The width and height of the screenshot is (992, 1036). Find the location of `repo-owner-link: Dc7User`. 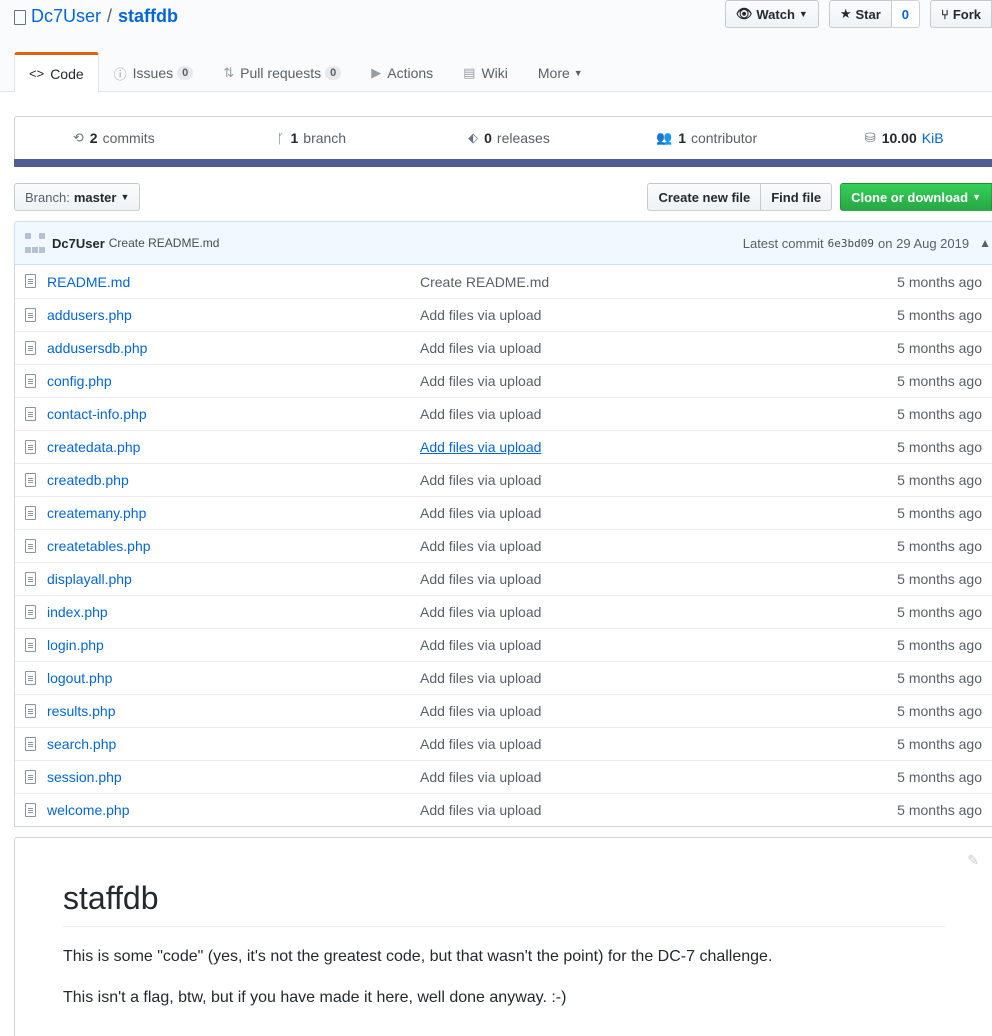

repo-owner-link: Dc7User is located at coordinates (66, 16).